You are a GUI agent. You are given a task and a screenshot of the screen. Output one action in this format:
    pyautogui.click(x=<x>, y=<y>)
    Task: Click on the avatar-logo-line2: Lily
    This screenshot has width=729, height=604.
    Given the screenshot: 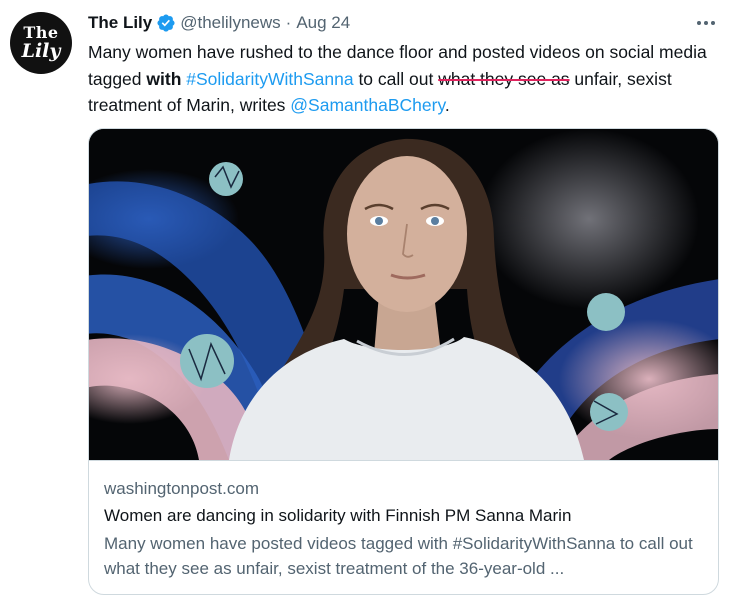 What is the action you would take?
    pyautogui.click(x=41, y=51)
    